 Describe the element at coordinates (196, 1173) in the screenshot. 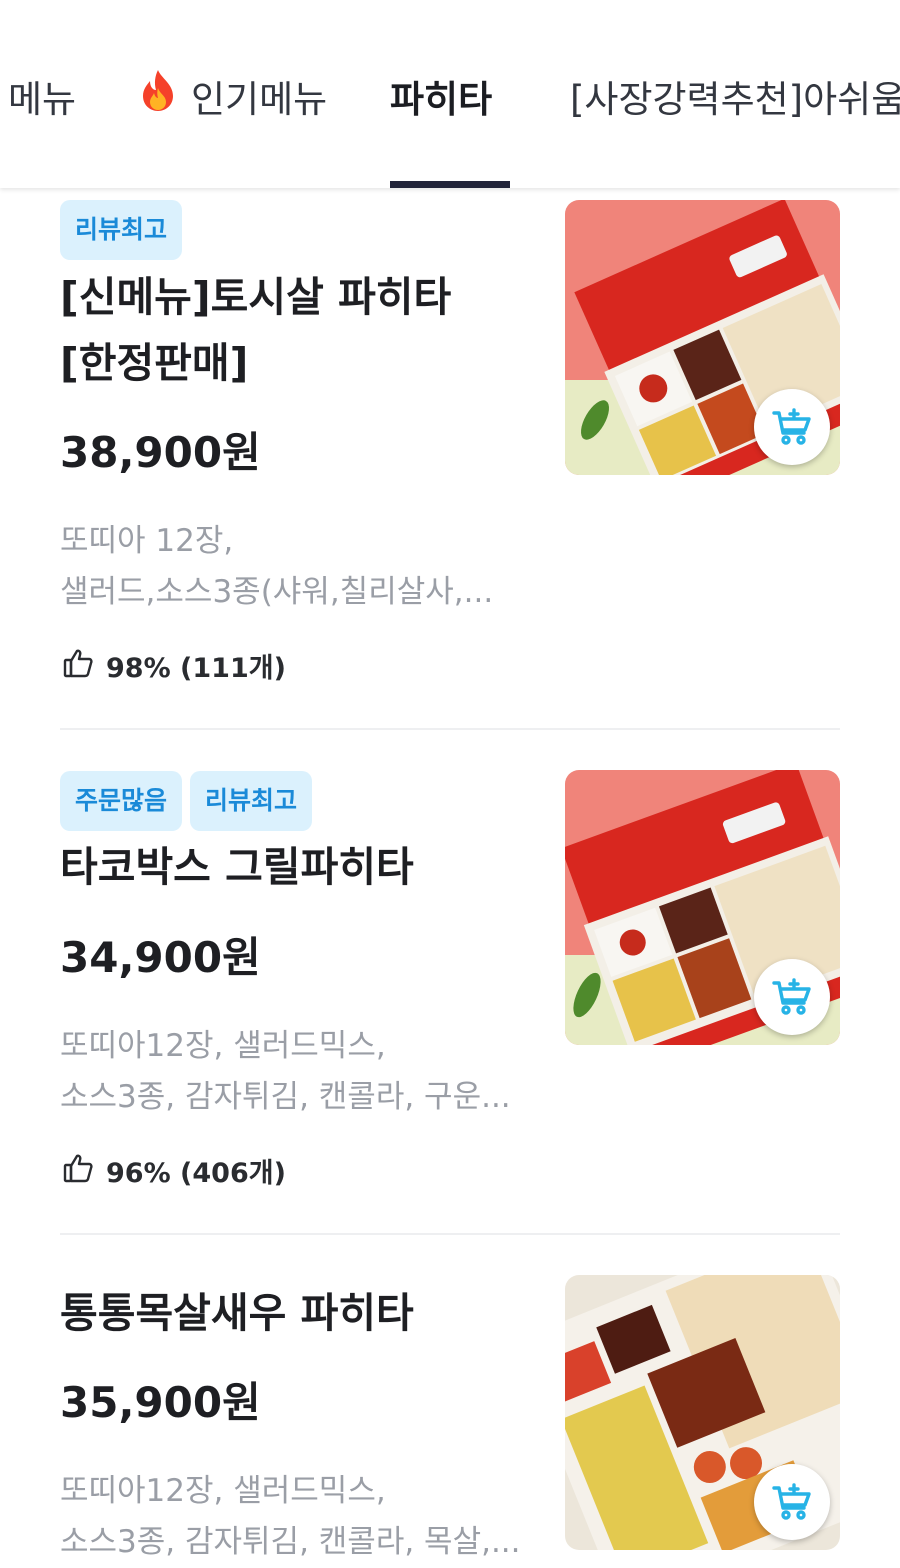

I see `rating-text: 96% (406개)` at that location.